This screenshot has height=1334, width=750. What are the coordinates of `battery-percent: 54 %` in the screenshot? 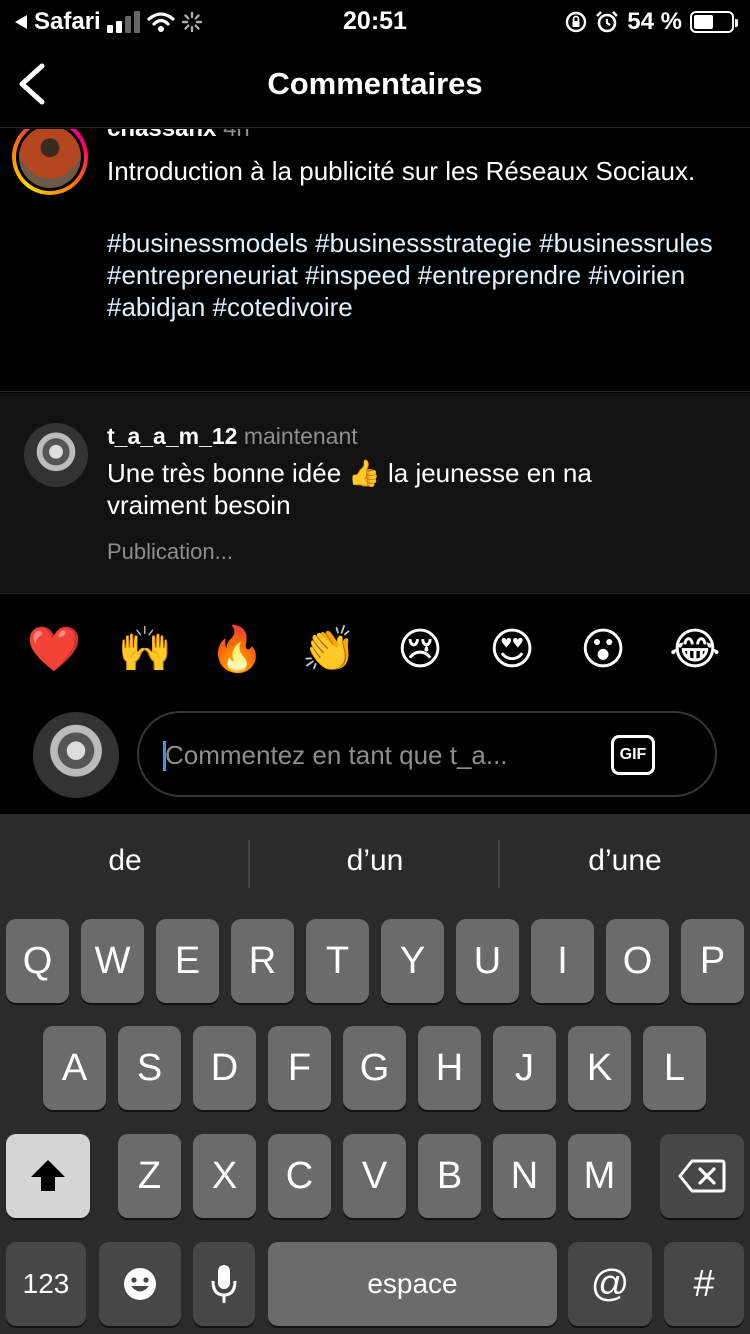 It's located at (654, 21).